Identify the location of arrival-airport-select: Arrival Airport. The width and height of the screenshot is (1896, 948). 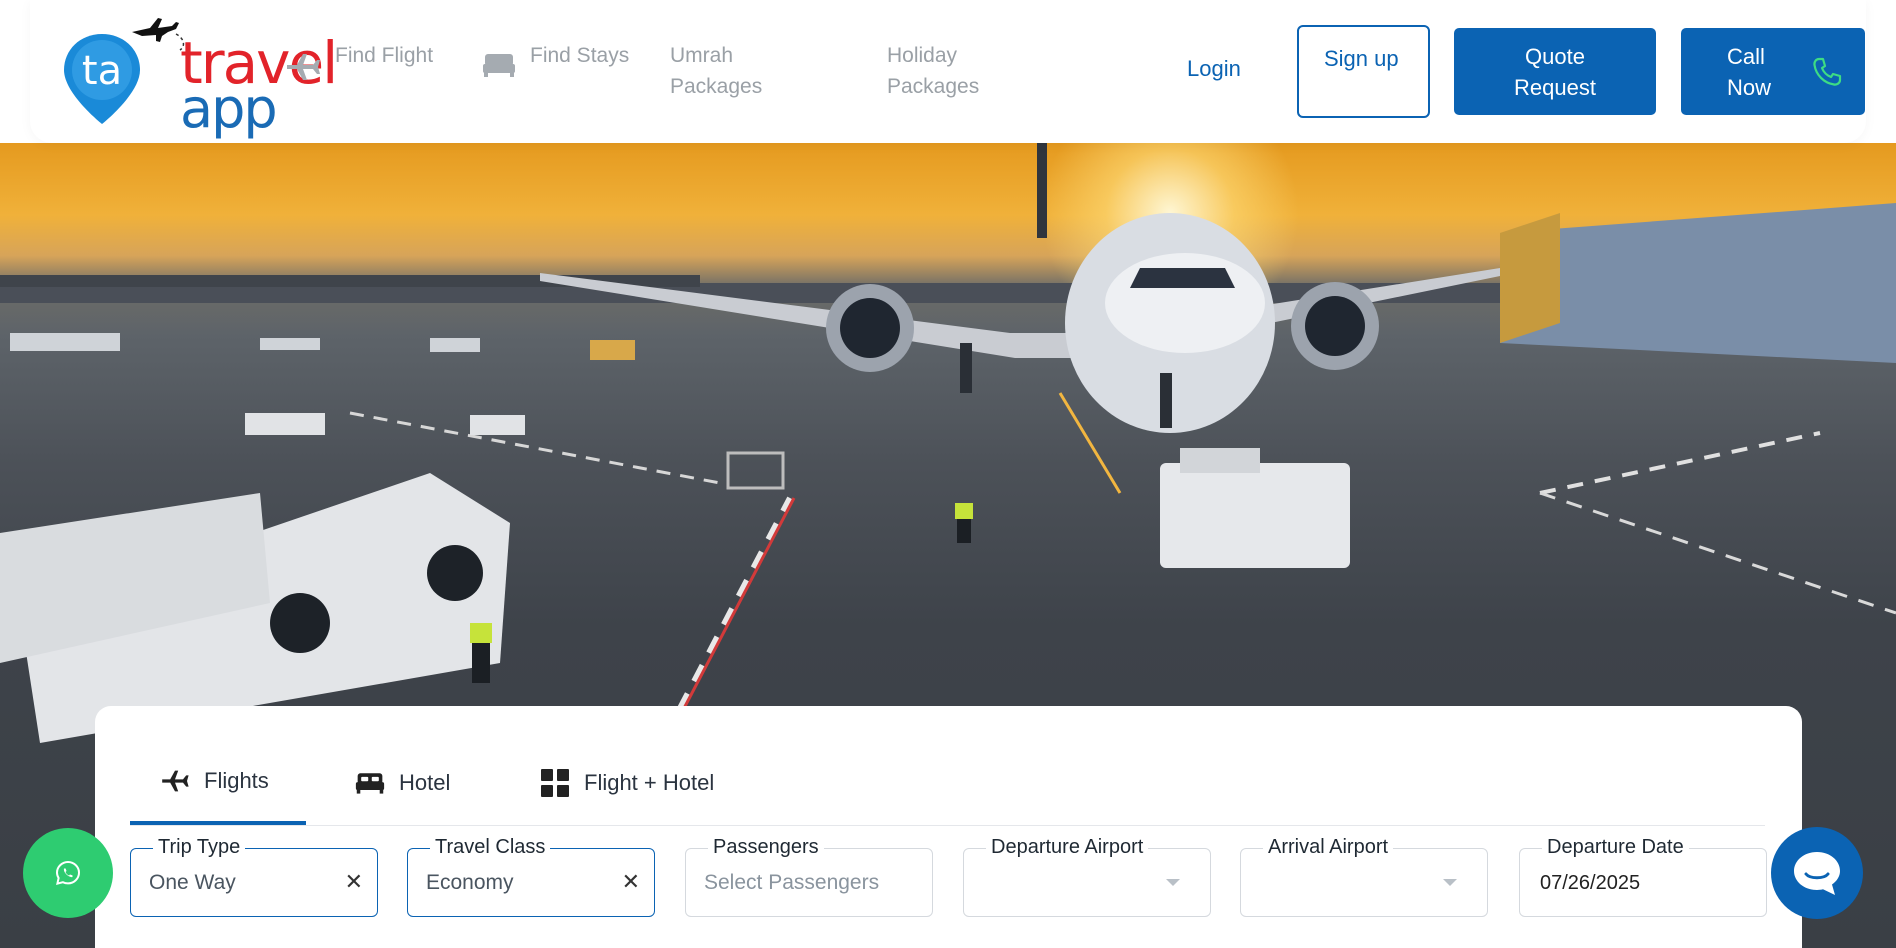
(1364, 876).